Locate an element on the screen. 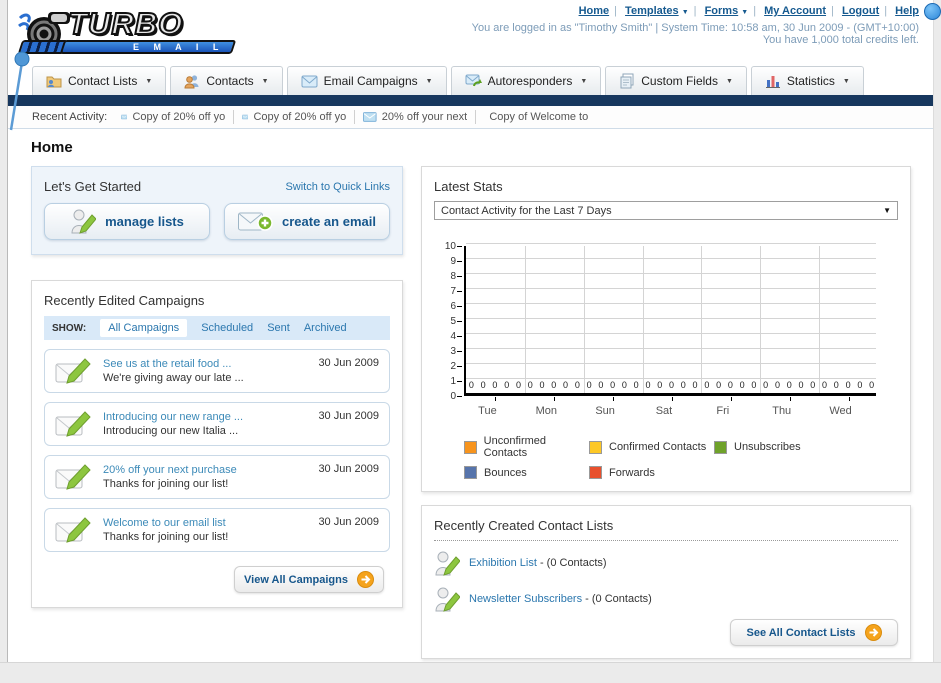 Image resolution: width=941 pixels, height=683 pixels. y-tick-label: 9 is located at coordinates (453, 261).